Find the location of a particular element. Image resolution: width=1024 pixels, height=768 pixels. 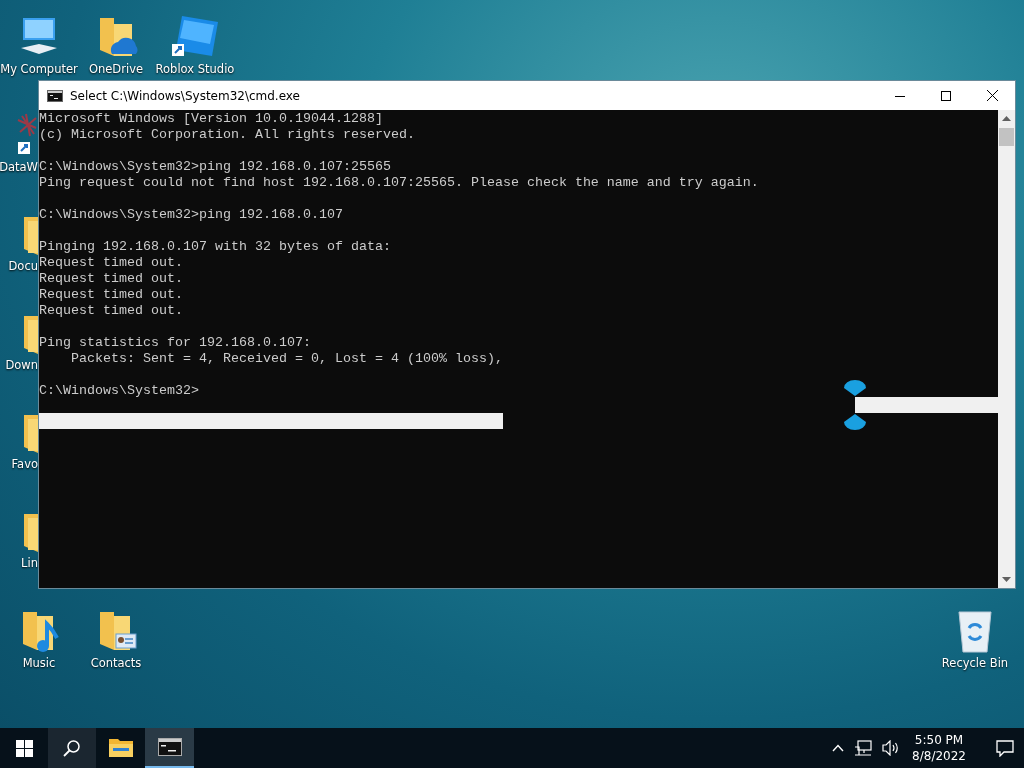

console-line: C:\Windows\System32> is located at coordinates (119, 391).